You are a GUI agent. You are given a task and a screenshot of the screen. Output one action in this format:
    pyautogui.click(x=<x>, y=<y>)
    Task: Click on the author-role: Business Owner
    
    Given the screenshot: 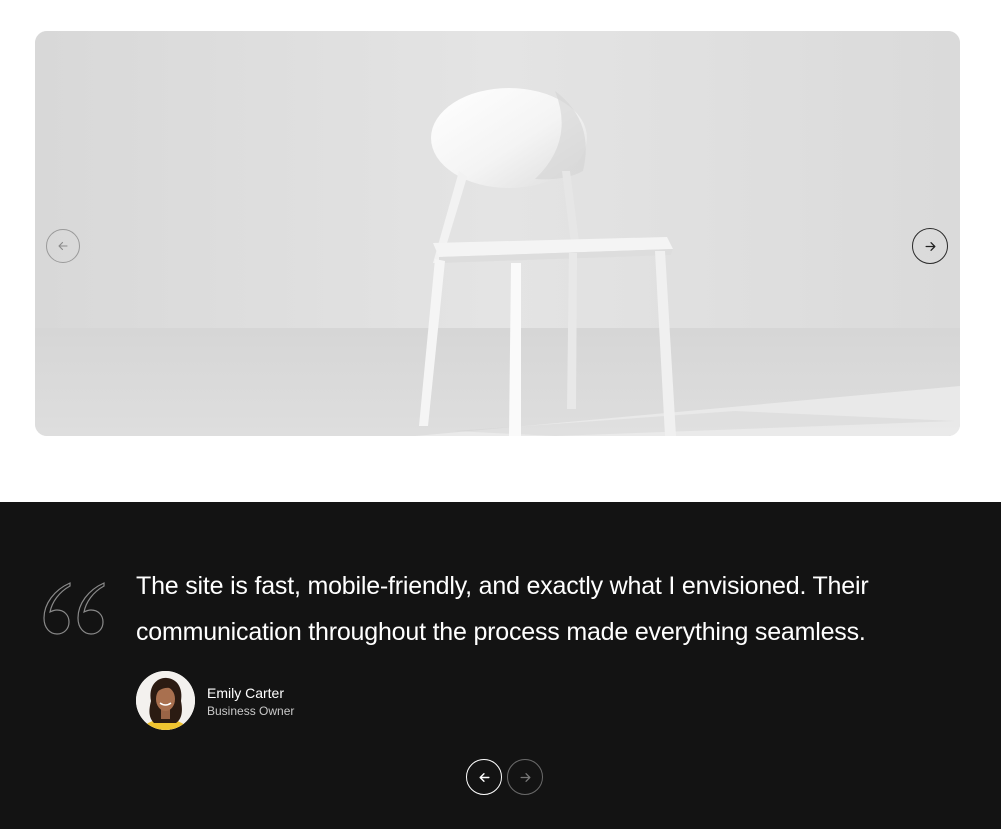 What is the action you would take?
    pyautogui.click(x=251, y=710)
    